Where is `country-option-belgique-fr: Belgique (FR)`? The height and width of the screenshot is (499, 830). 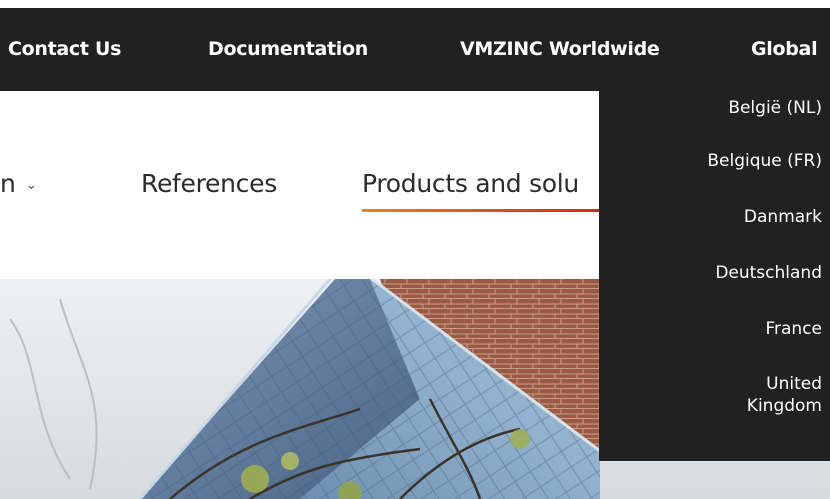
country-option-belgique-fr: Belgique (FR) is located at coordinates (764, 161).